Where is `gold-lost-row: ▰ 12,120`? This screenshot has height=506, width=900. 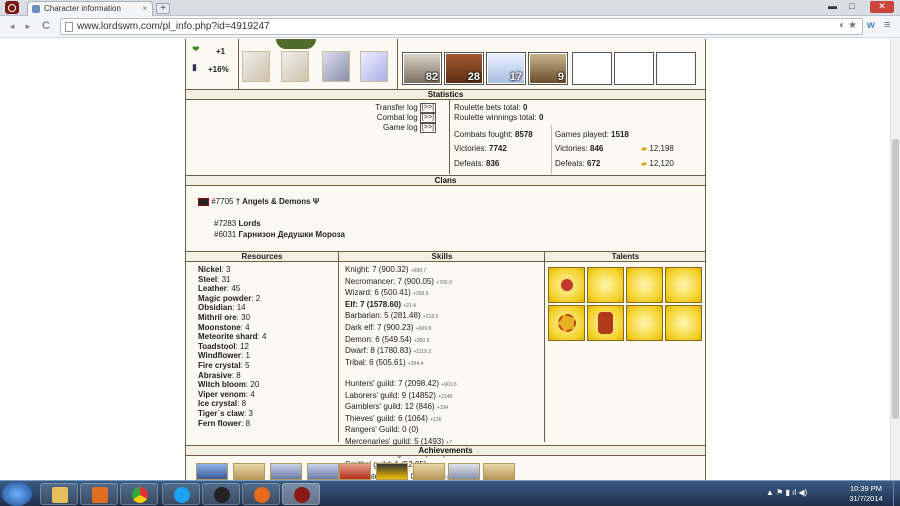 gold-lost-row: ▰ 12,120 is located at coordinates (657, 164).